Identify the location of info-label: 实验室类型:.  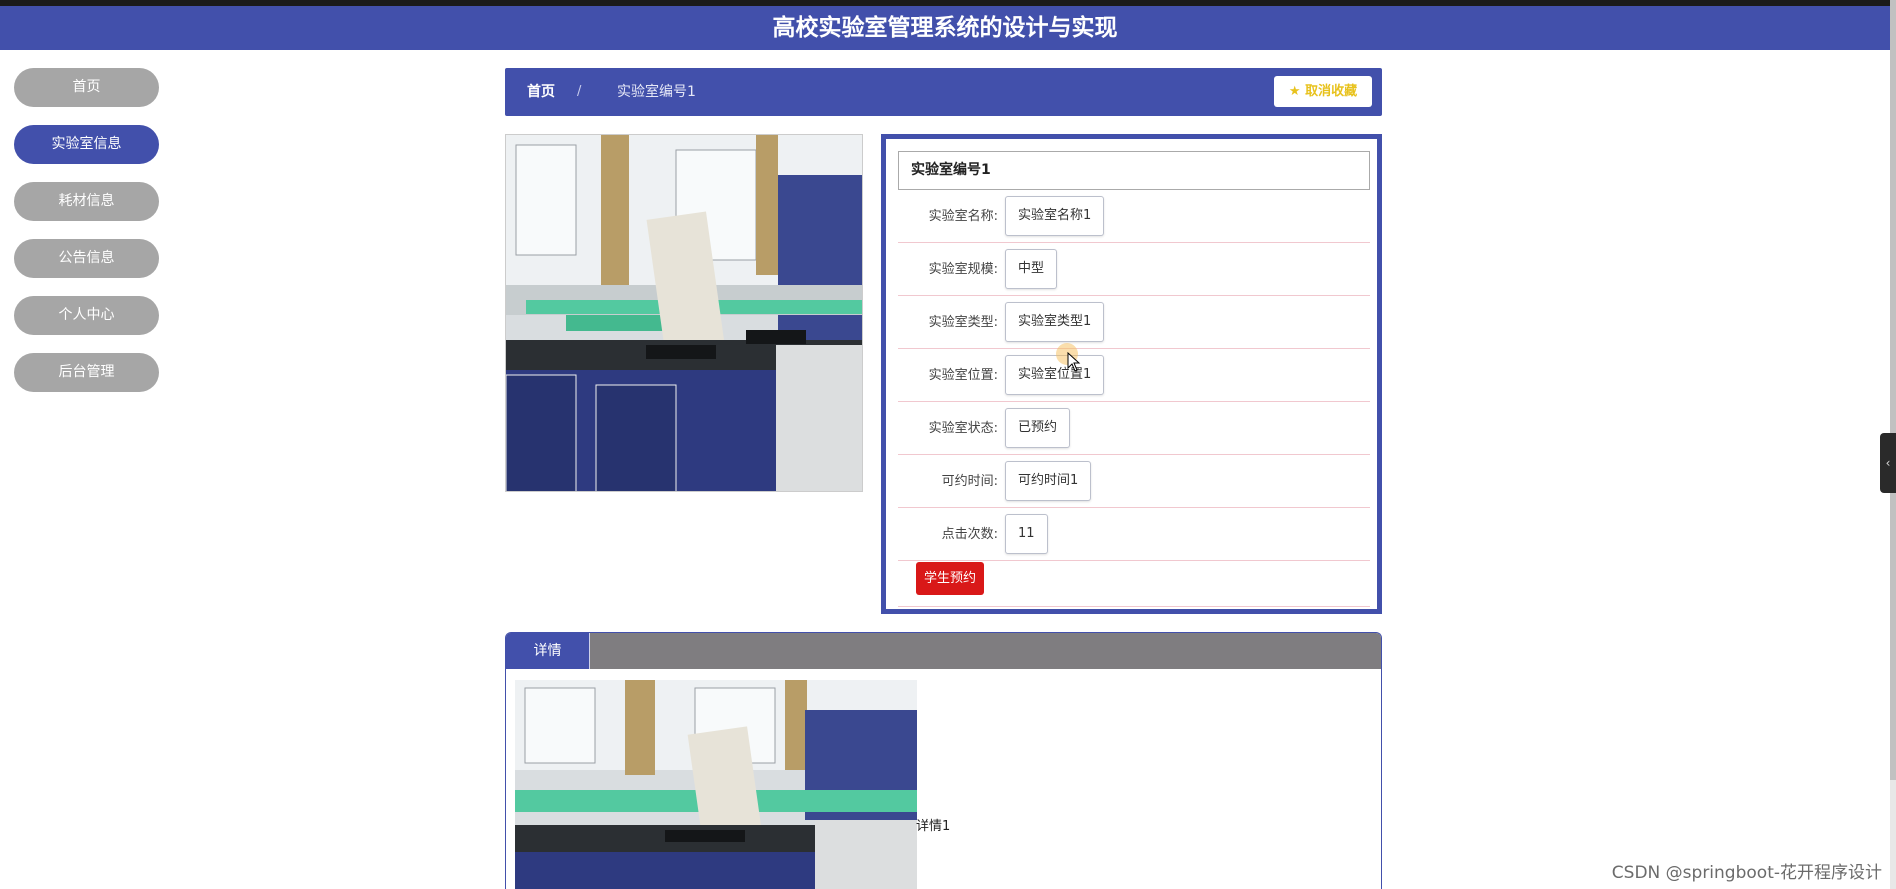
(963, 322).